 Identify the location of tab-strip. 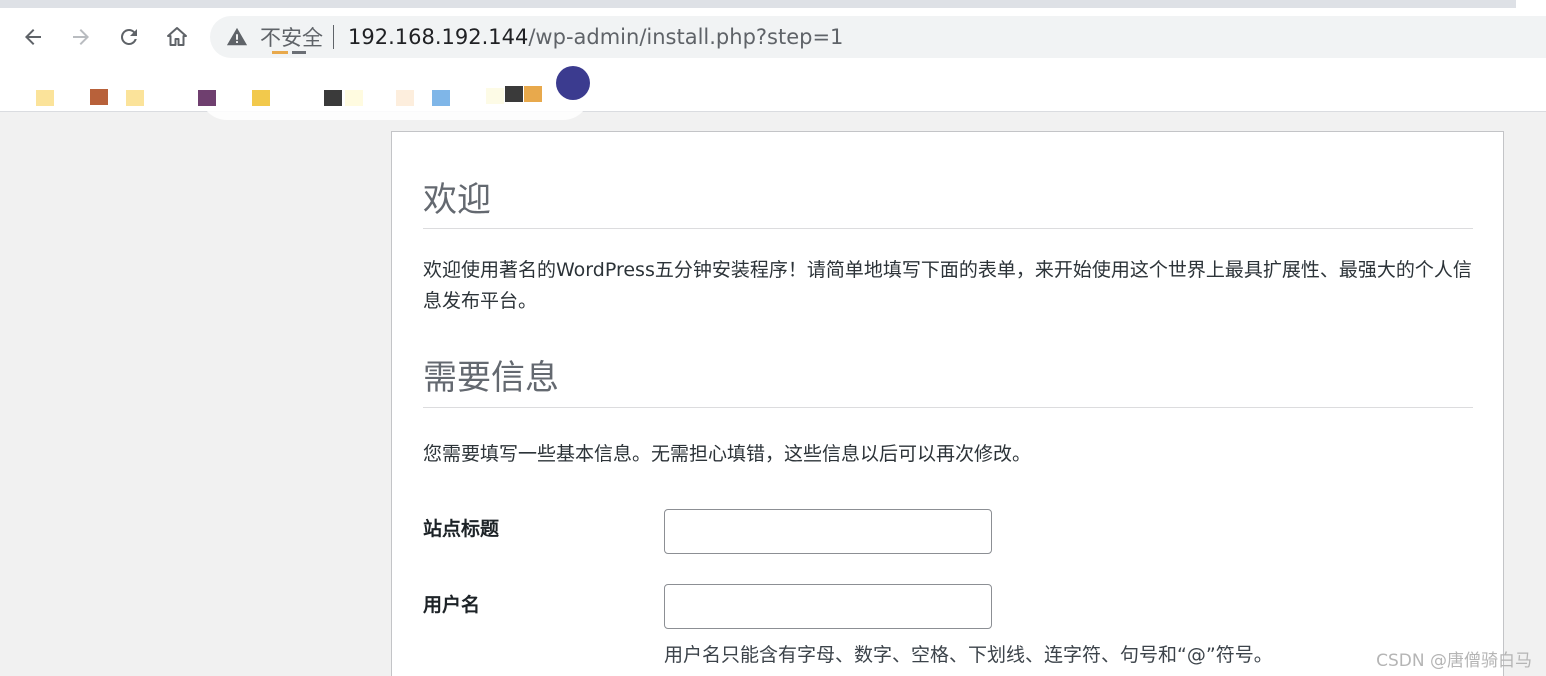
(773, 4).